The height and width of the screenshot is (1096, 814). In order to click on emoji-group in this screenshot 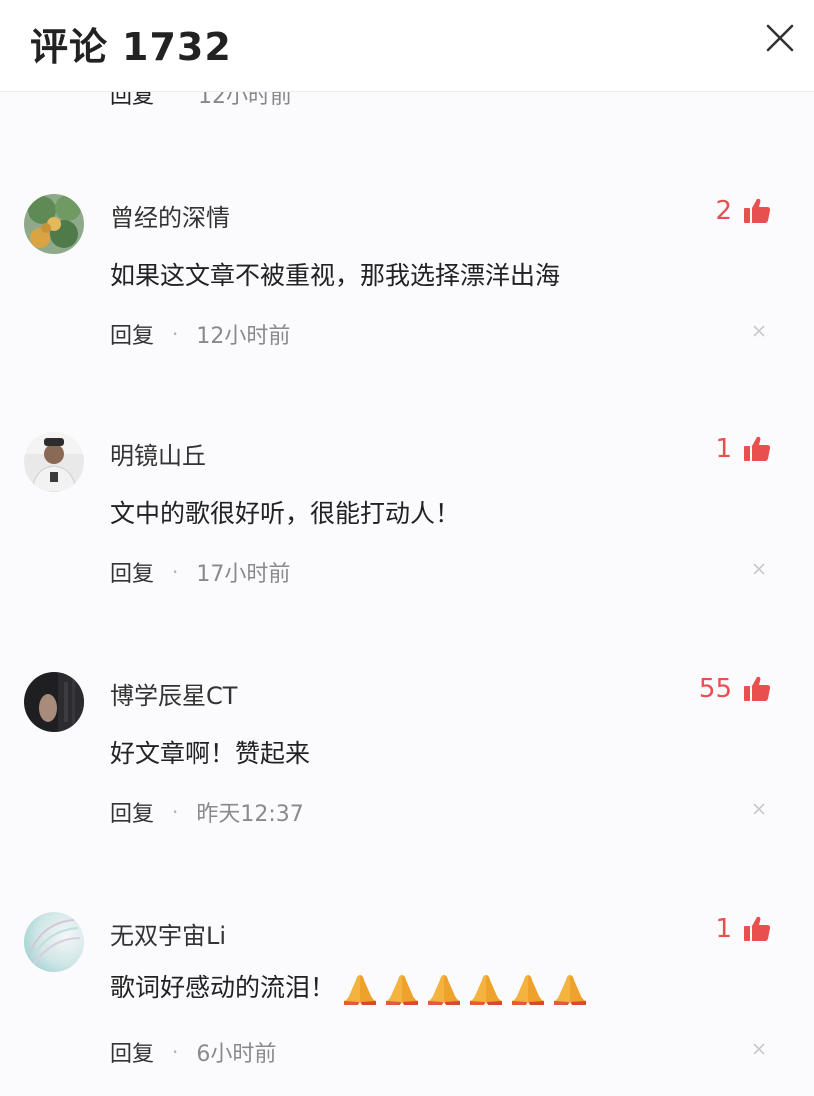, I will do `click(465, 989)`.